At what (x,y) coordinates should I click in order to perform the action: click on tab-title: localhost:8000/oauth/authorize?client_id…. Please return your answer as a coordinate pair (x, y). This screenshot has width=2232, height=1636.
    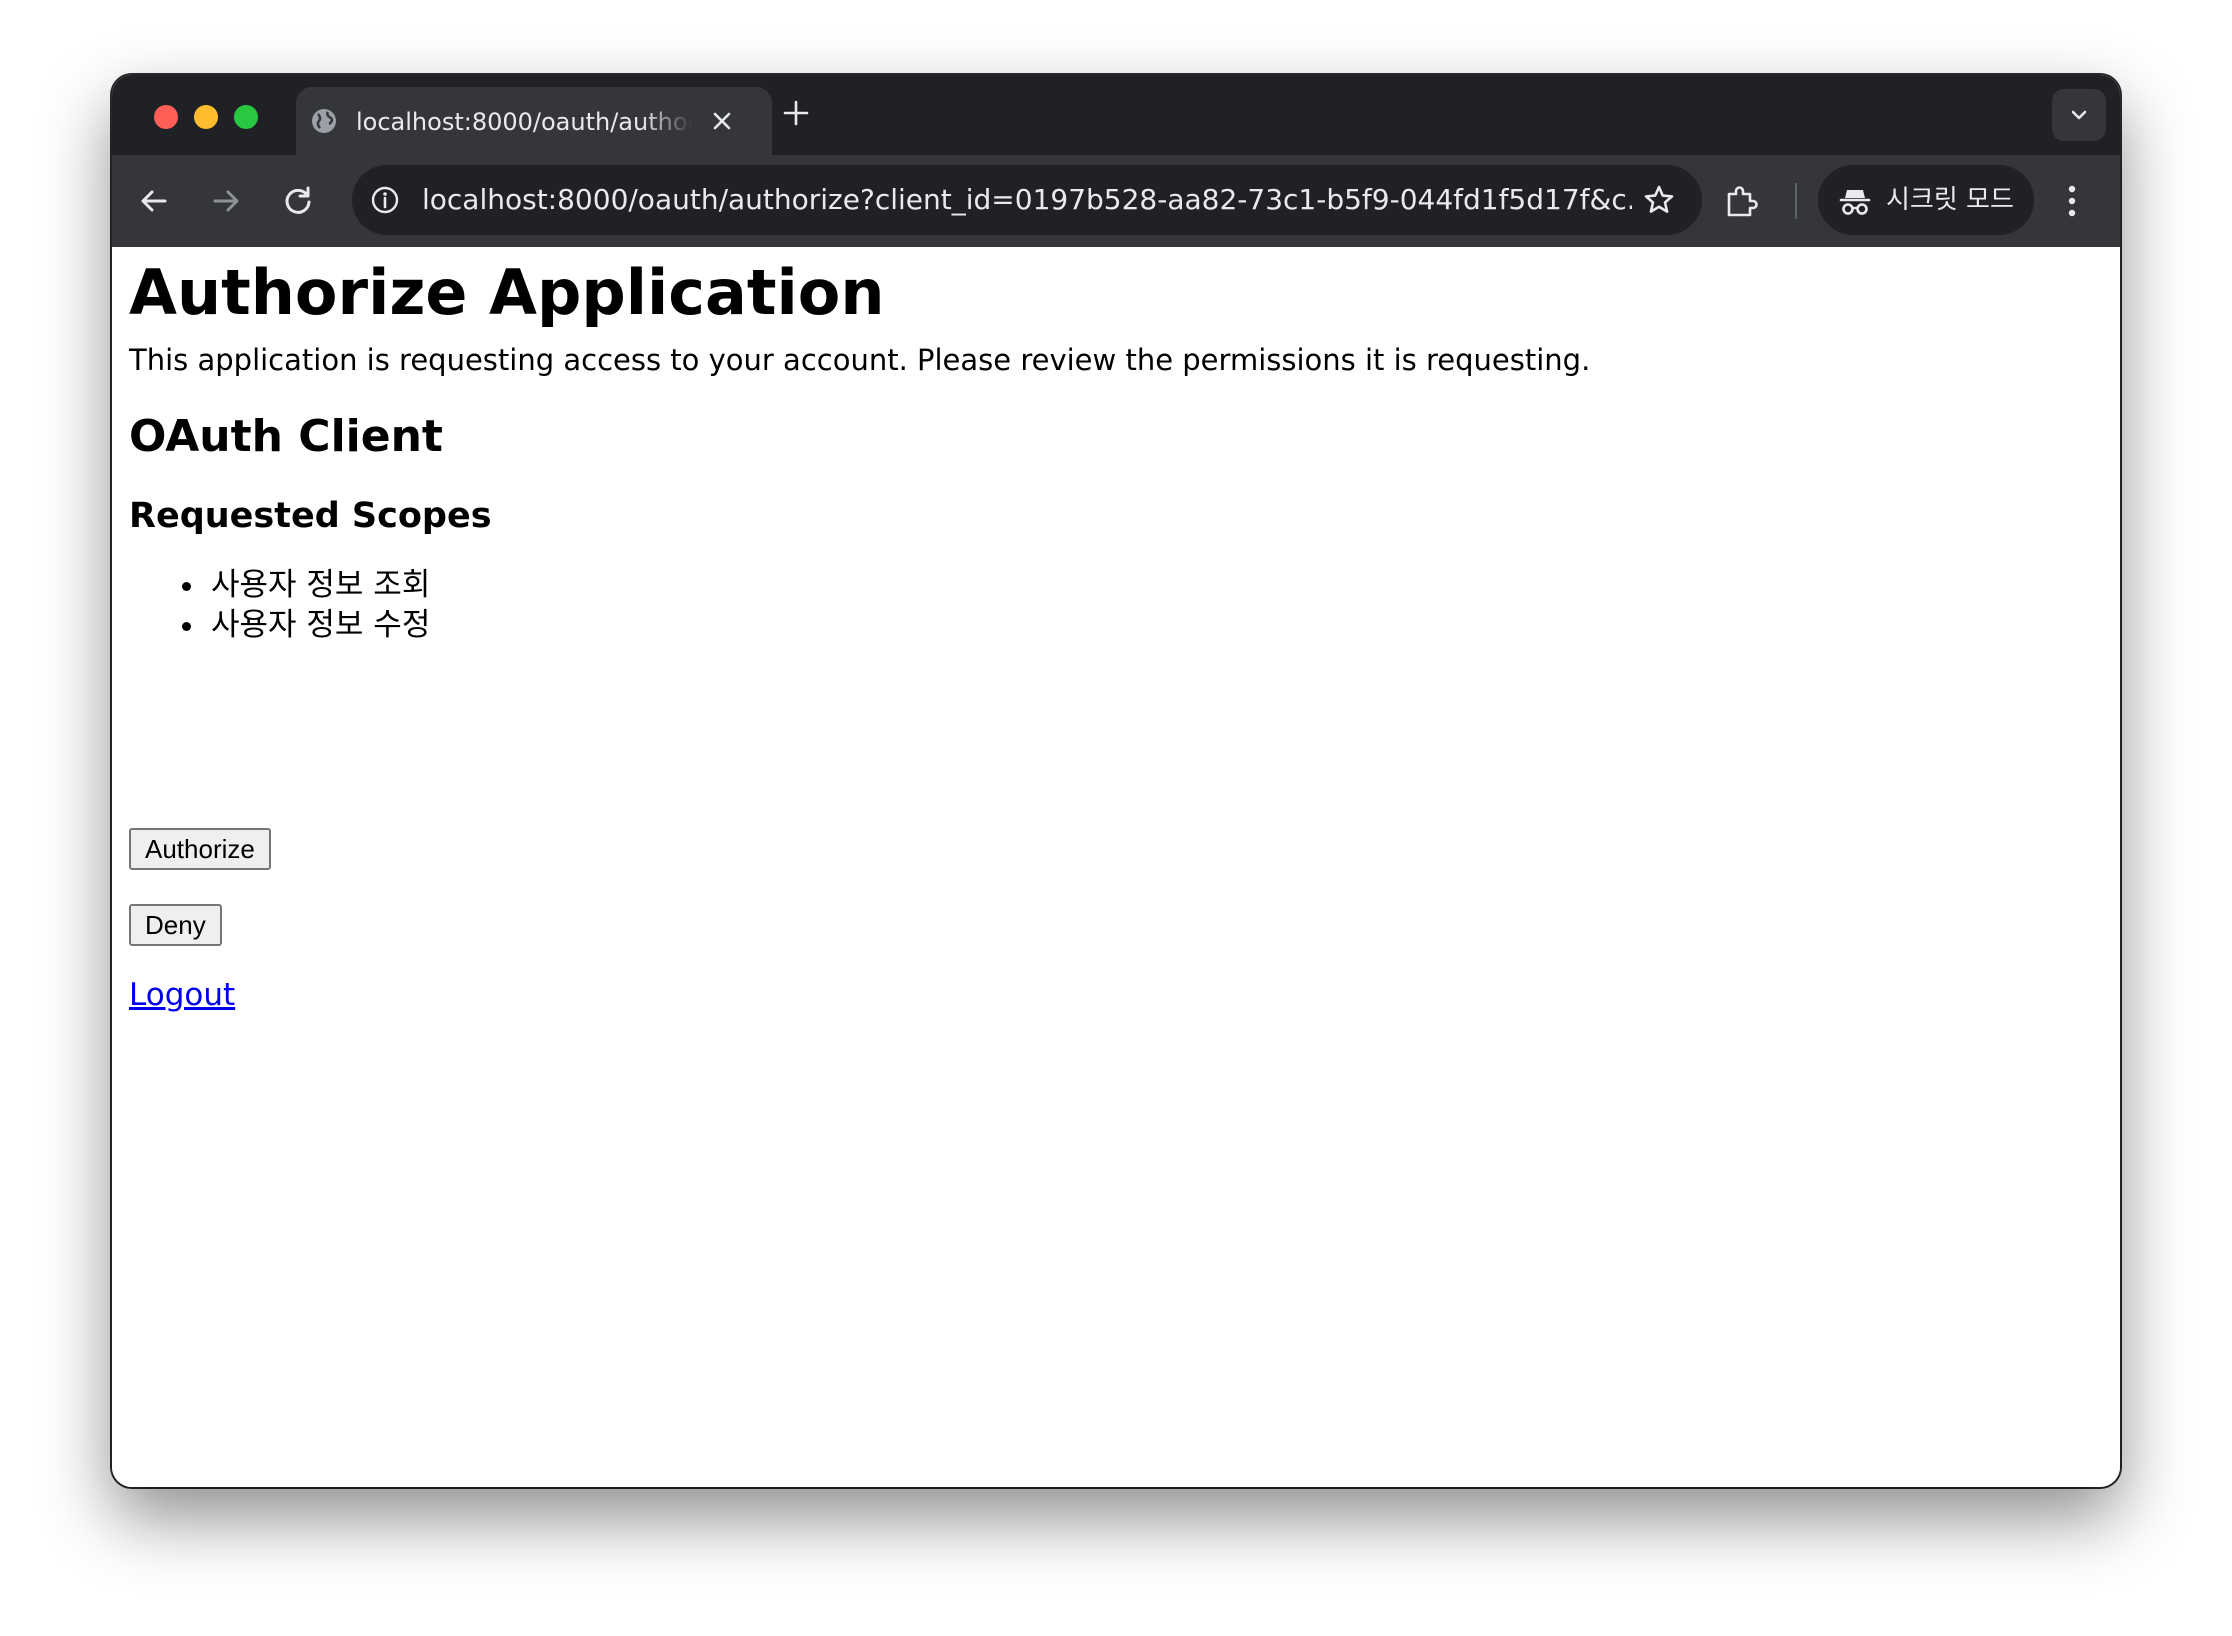
    Looking at the image, I should click on (524, 122).